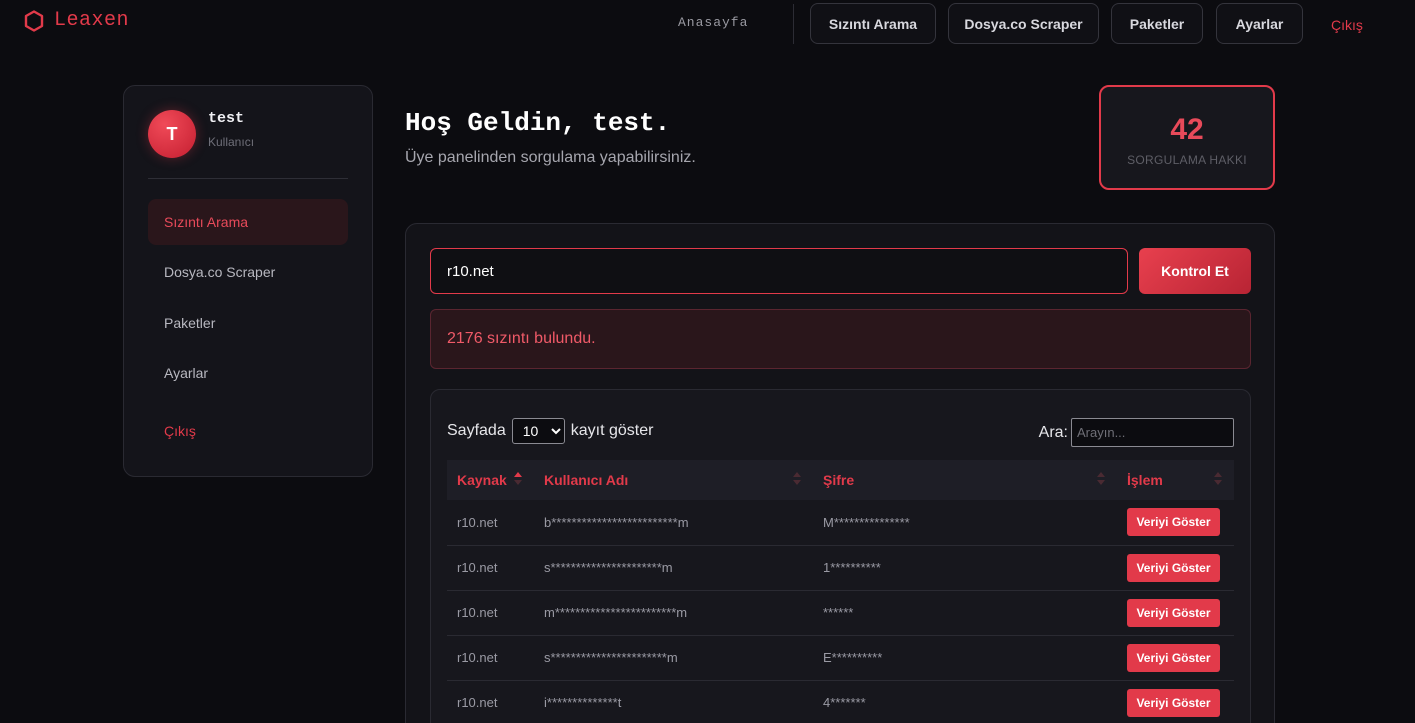 The image size is (1415, 723). What do you see at coordinates (1259, 23) in the screenshot?
I see `nav-button-settings: Ayarlar` at bounding box center [1259, 23].